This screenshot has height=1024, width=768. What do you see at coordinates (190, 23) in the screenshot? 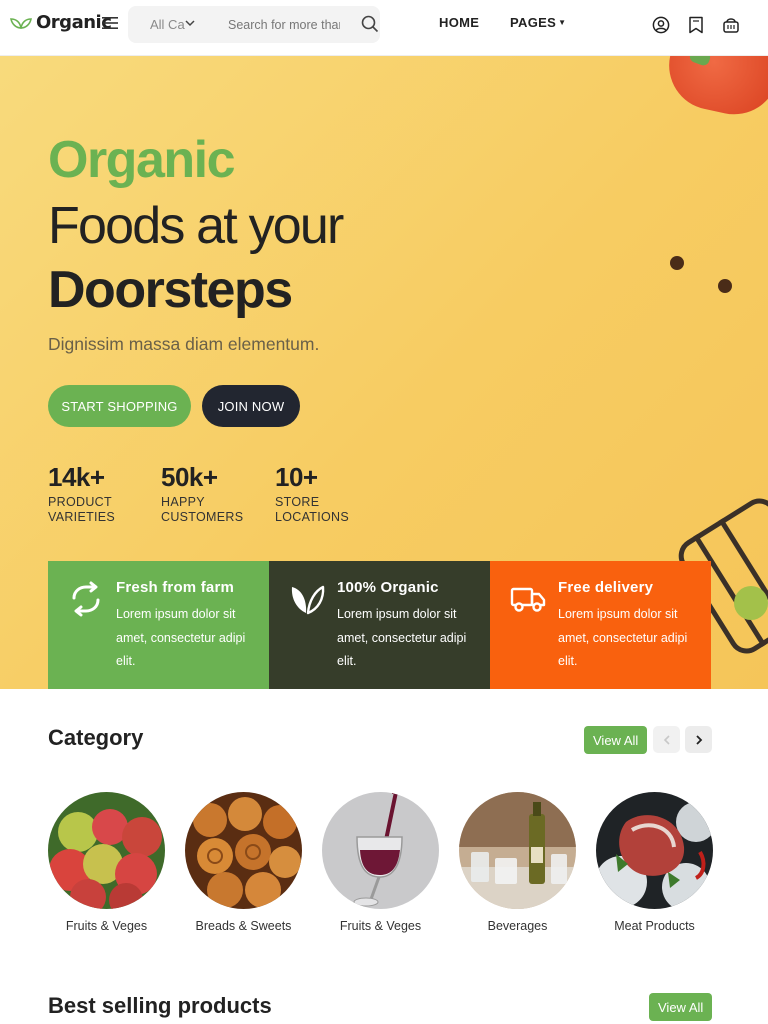
I see `chevron-down-icon` at bounding box center [190, 23].